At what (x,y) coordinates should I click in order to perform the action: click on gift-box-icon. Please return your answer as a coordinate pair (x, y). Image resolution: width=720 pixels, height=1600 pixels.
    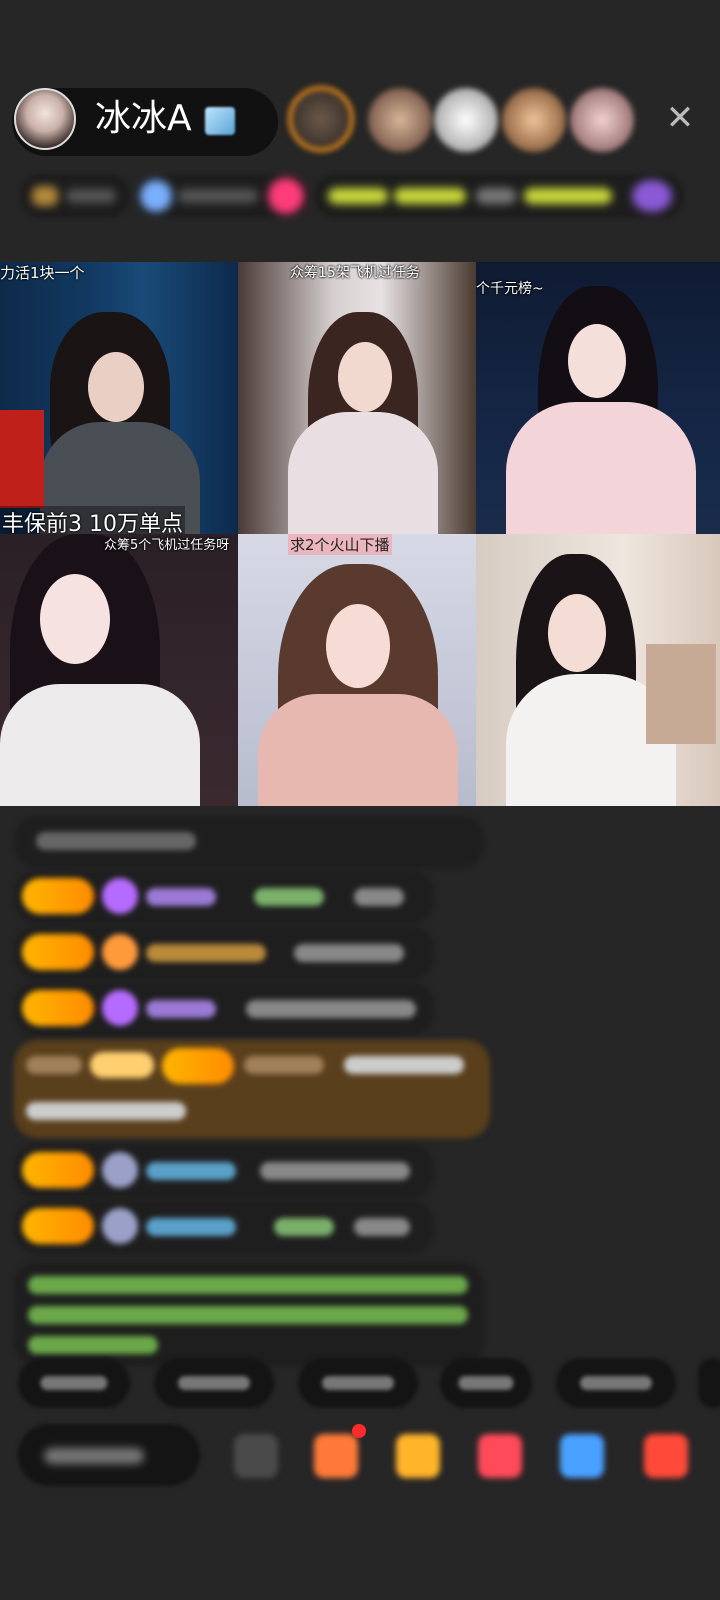
    Looking at the image, I should click on (418, 1456).